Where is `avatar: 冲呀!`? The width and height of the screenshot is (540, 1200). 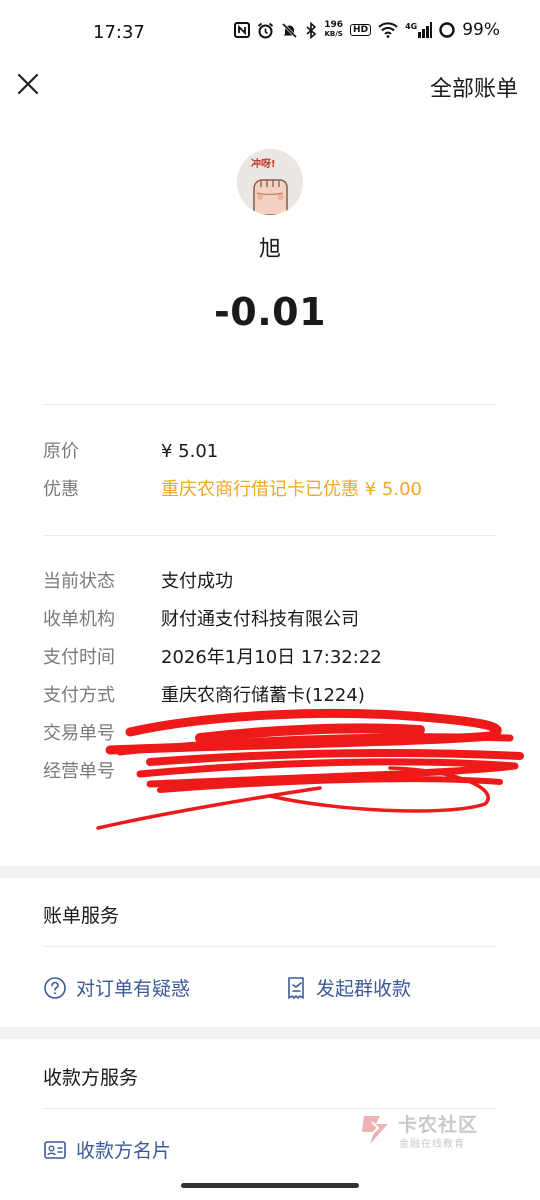
avatar: 冲呀! is located at coordinates (270, 182).